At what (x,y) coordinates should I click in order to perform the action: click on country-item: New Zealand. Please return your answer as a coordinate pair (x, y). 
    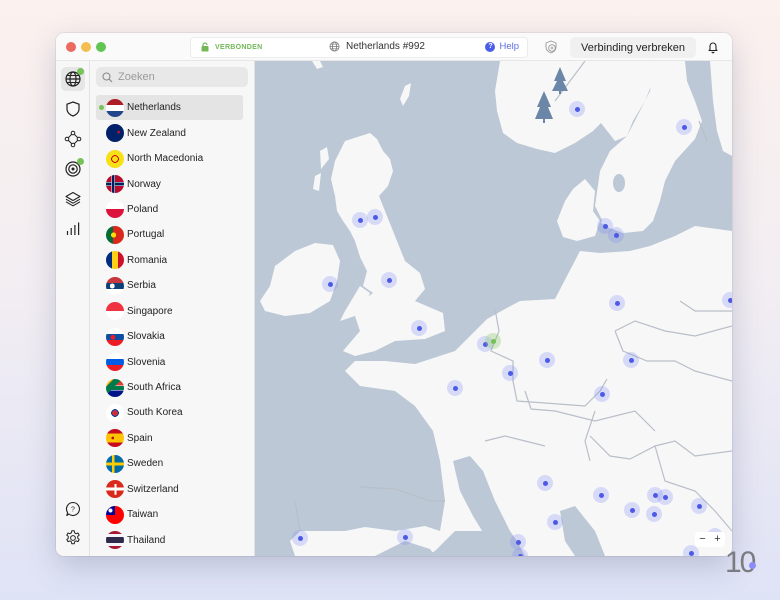
    Looking at the image, I should click on (169, 132).